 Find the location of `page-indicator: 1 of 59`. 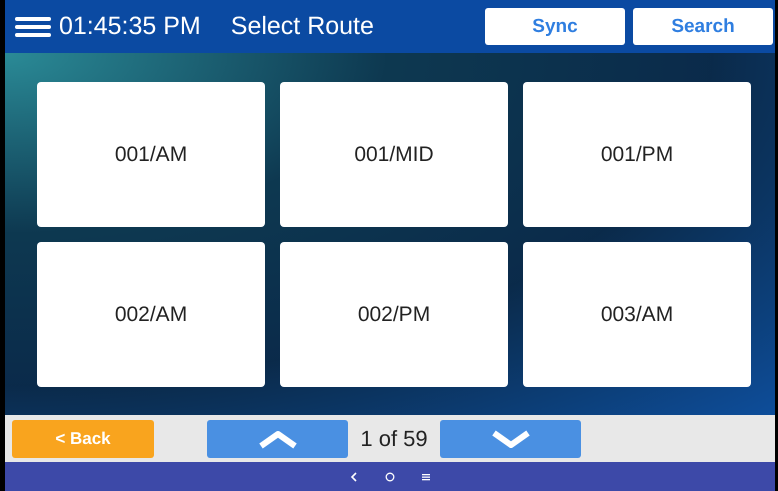

page-indicator: 1 of 59 is located at coordinates (394, 439).